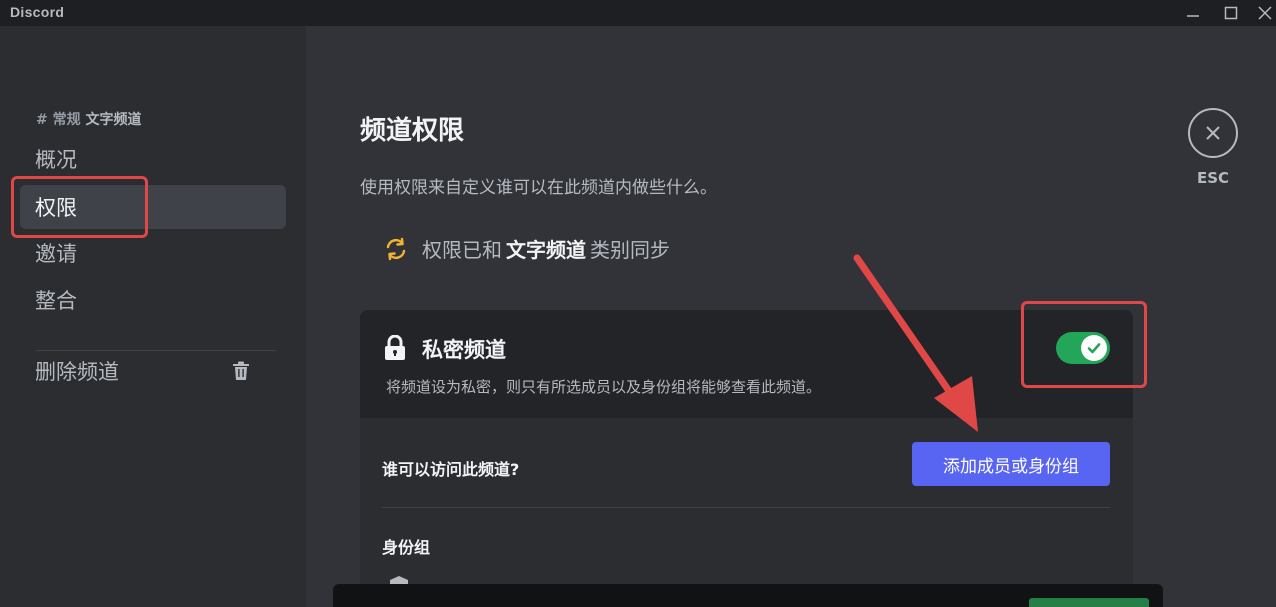 The image size is (1276, 607). I want to click on sidebar-item-label: 邀请, so click(56, 254).